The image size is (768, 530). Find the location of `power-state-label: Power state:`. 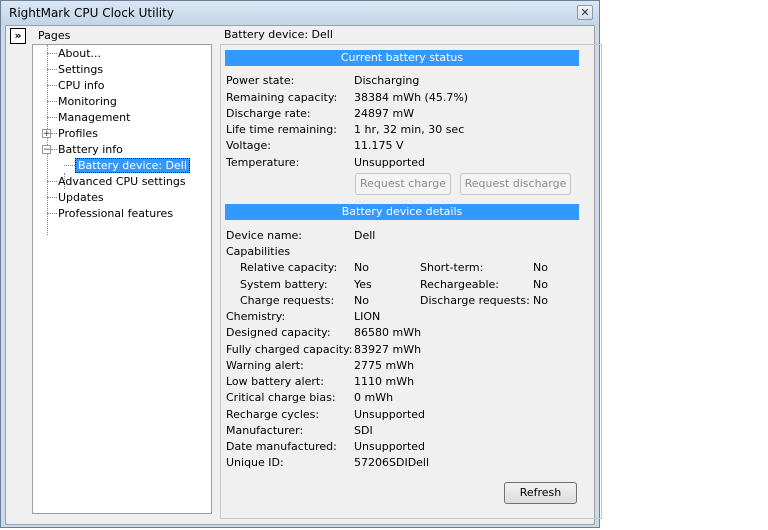

power-state-label: Power state: is located at coordinates (260, 80).